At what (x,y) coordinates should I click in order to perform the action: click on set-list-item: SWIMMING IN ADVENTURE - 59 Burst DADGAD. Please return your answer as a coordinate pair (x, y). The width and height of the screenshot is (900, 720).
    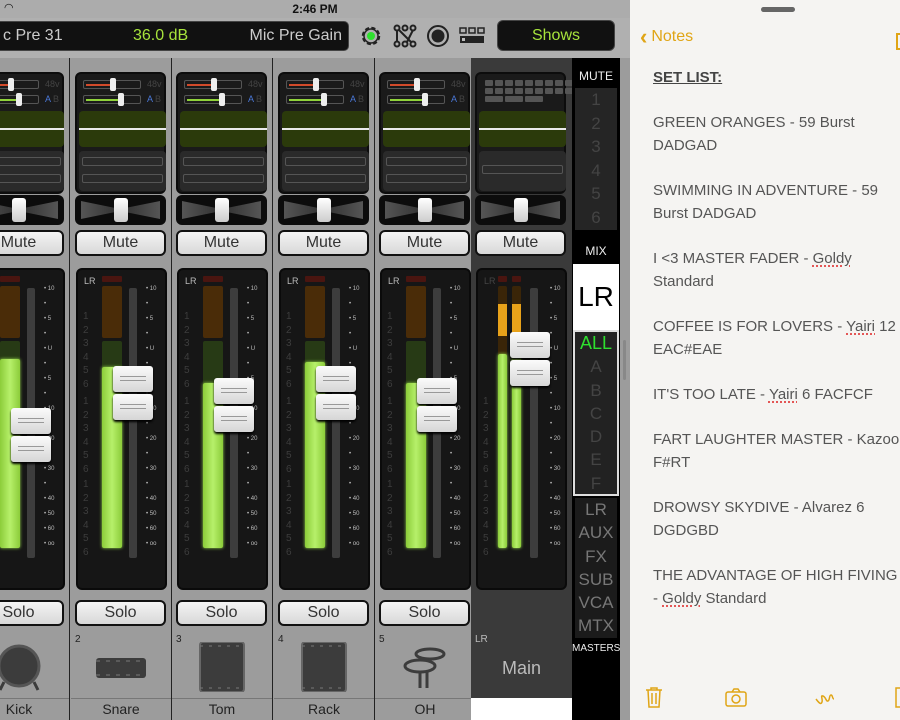
    Looking at the image, I should click on (776, 202).